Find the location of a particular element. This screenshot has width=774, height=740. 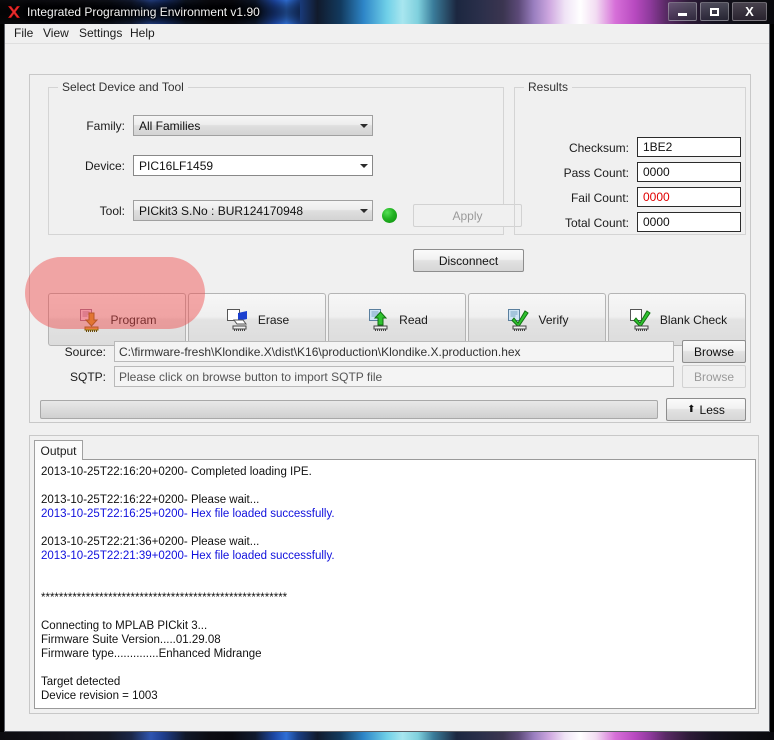

verify-check-icon is located at coordinates (518, 320).